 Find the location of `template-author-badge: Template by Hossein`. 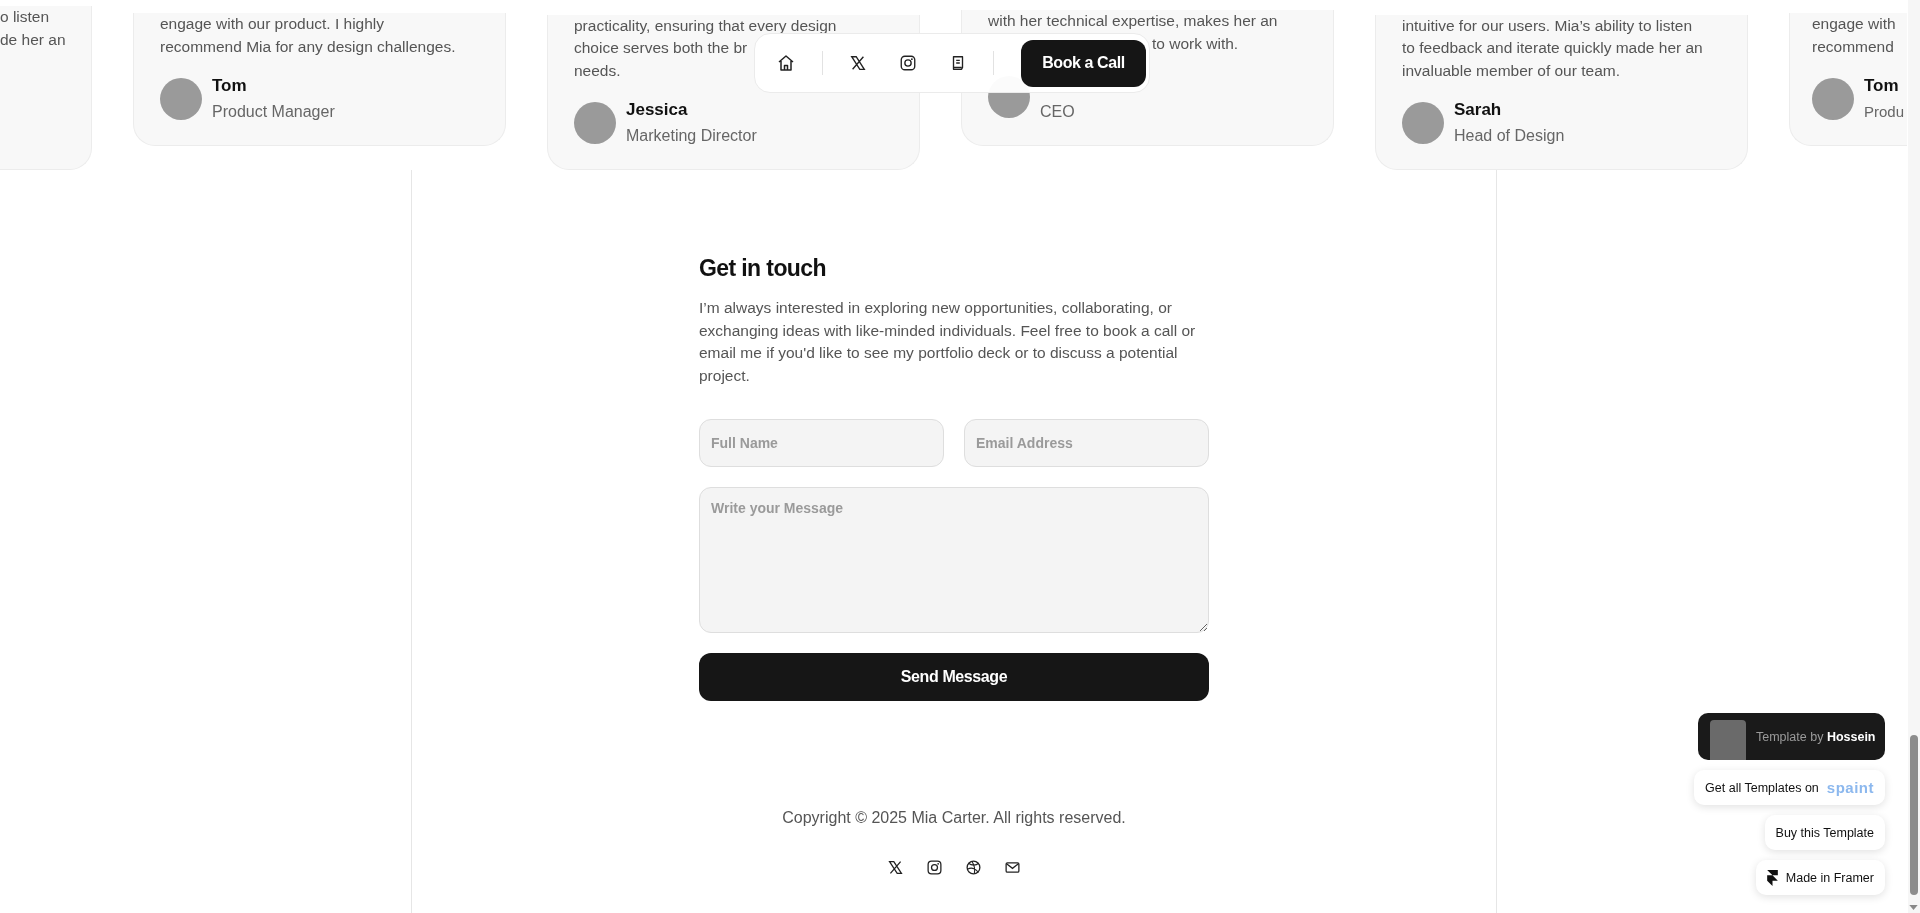

template-author-badge: Template by Hossein is located at coordinates (1791, 736).